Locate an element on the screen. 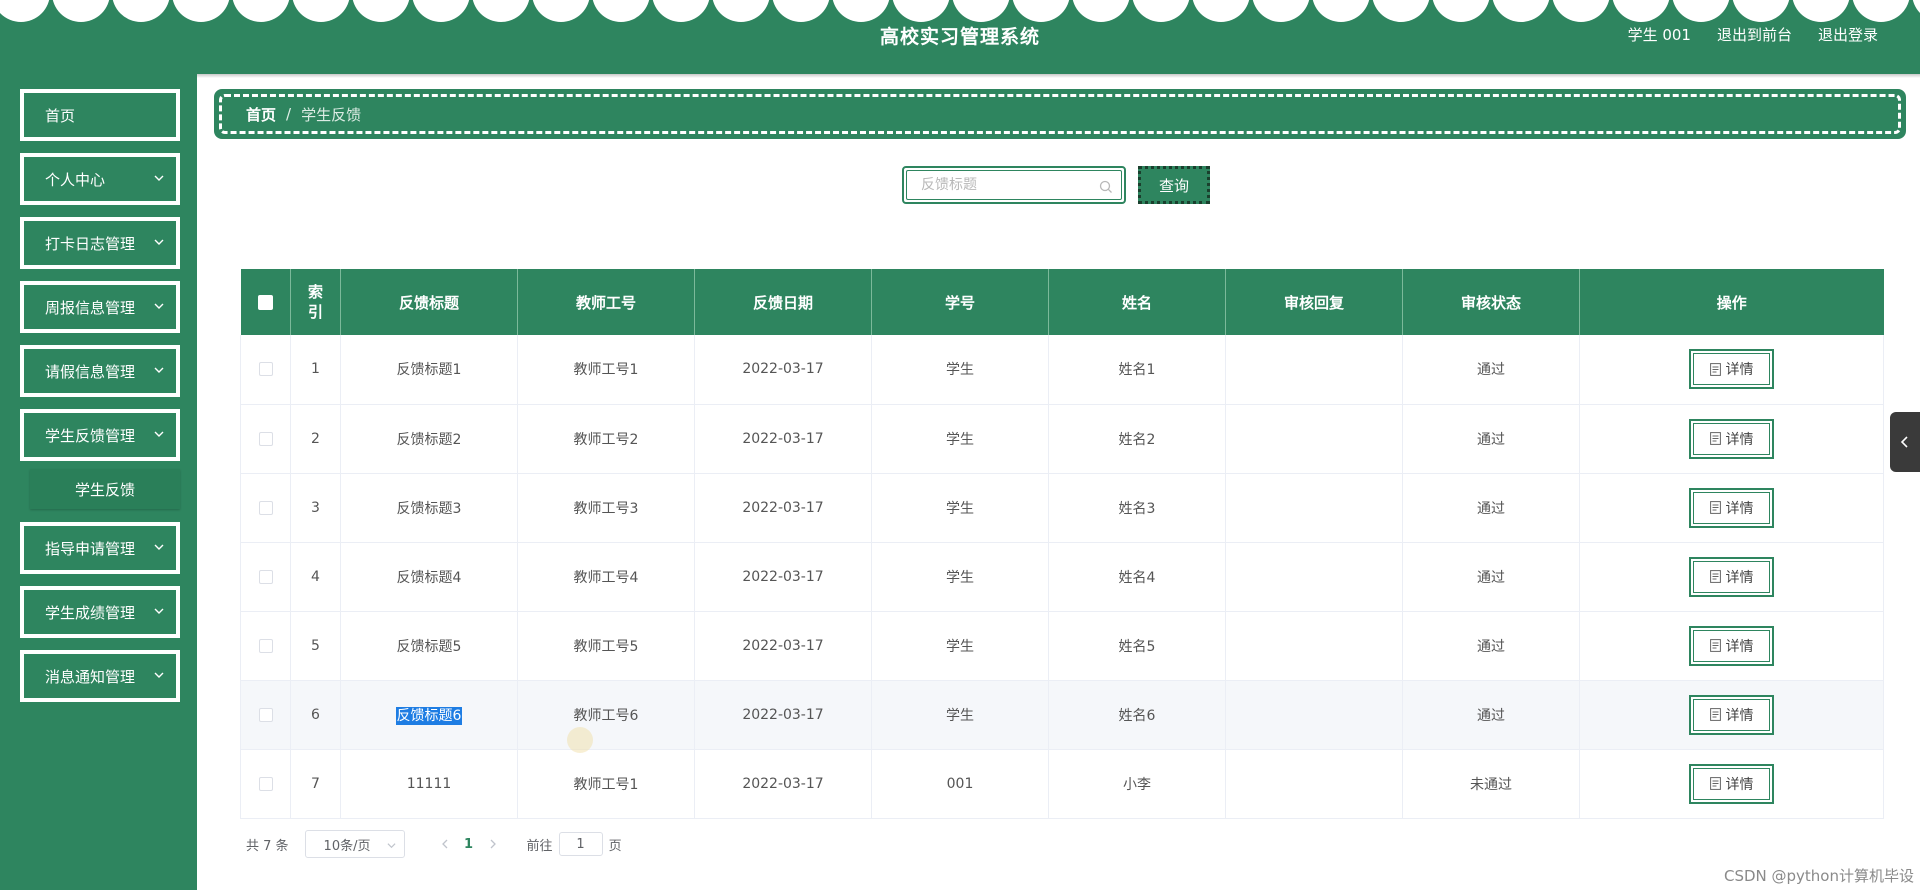  sidebar-item-personal-center: 个人中心 is located at coordinates (100, 179).